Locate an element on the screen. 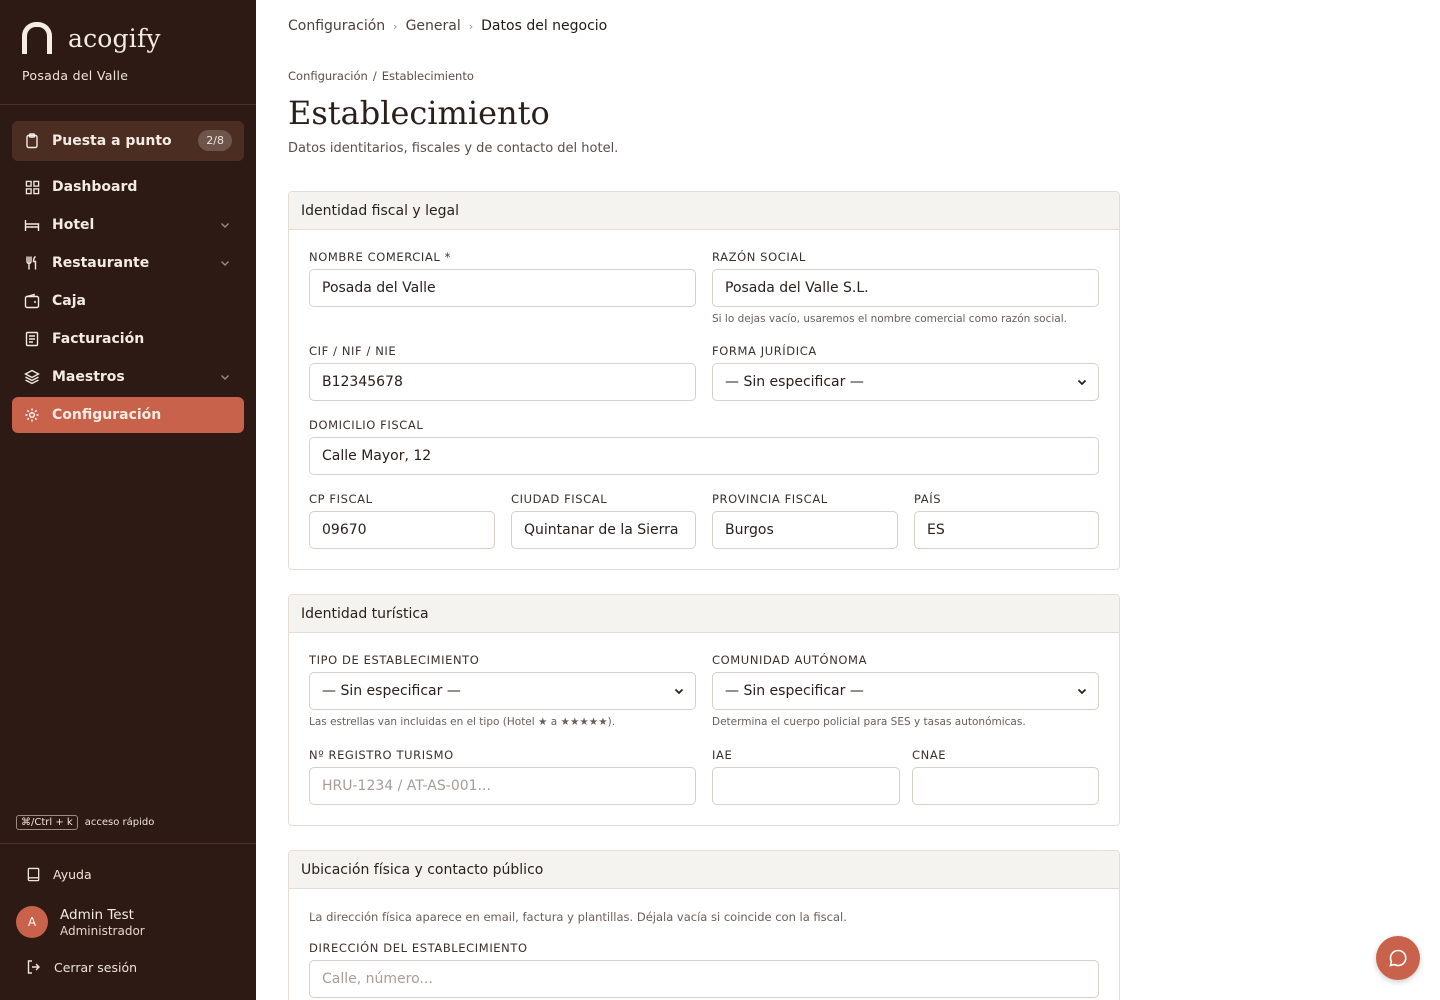  receipt-icon is located at coordinates (32, 339).